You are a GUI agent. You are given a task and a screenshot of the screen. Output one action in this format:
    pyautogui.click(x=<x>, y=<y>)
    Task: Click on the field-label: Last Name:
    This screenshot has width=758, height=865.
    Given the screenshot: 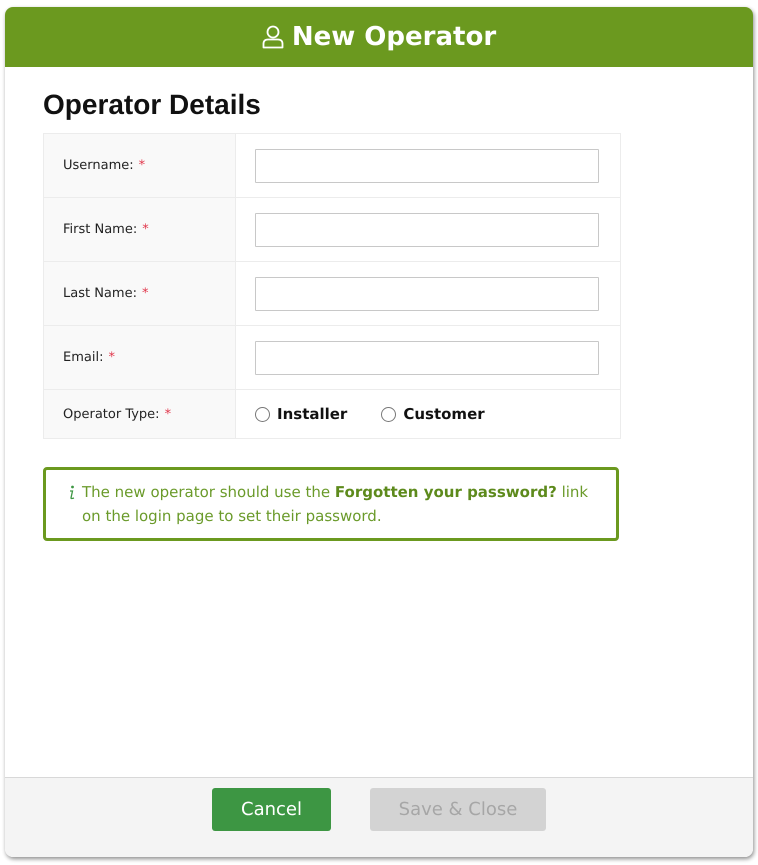 What is the action you would take?
    pyautogui.click(x=100, y=293)
    